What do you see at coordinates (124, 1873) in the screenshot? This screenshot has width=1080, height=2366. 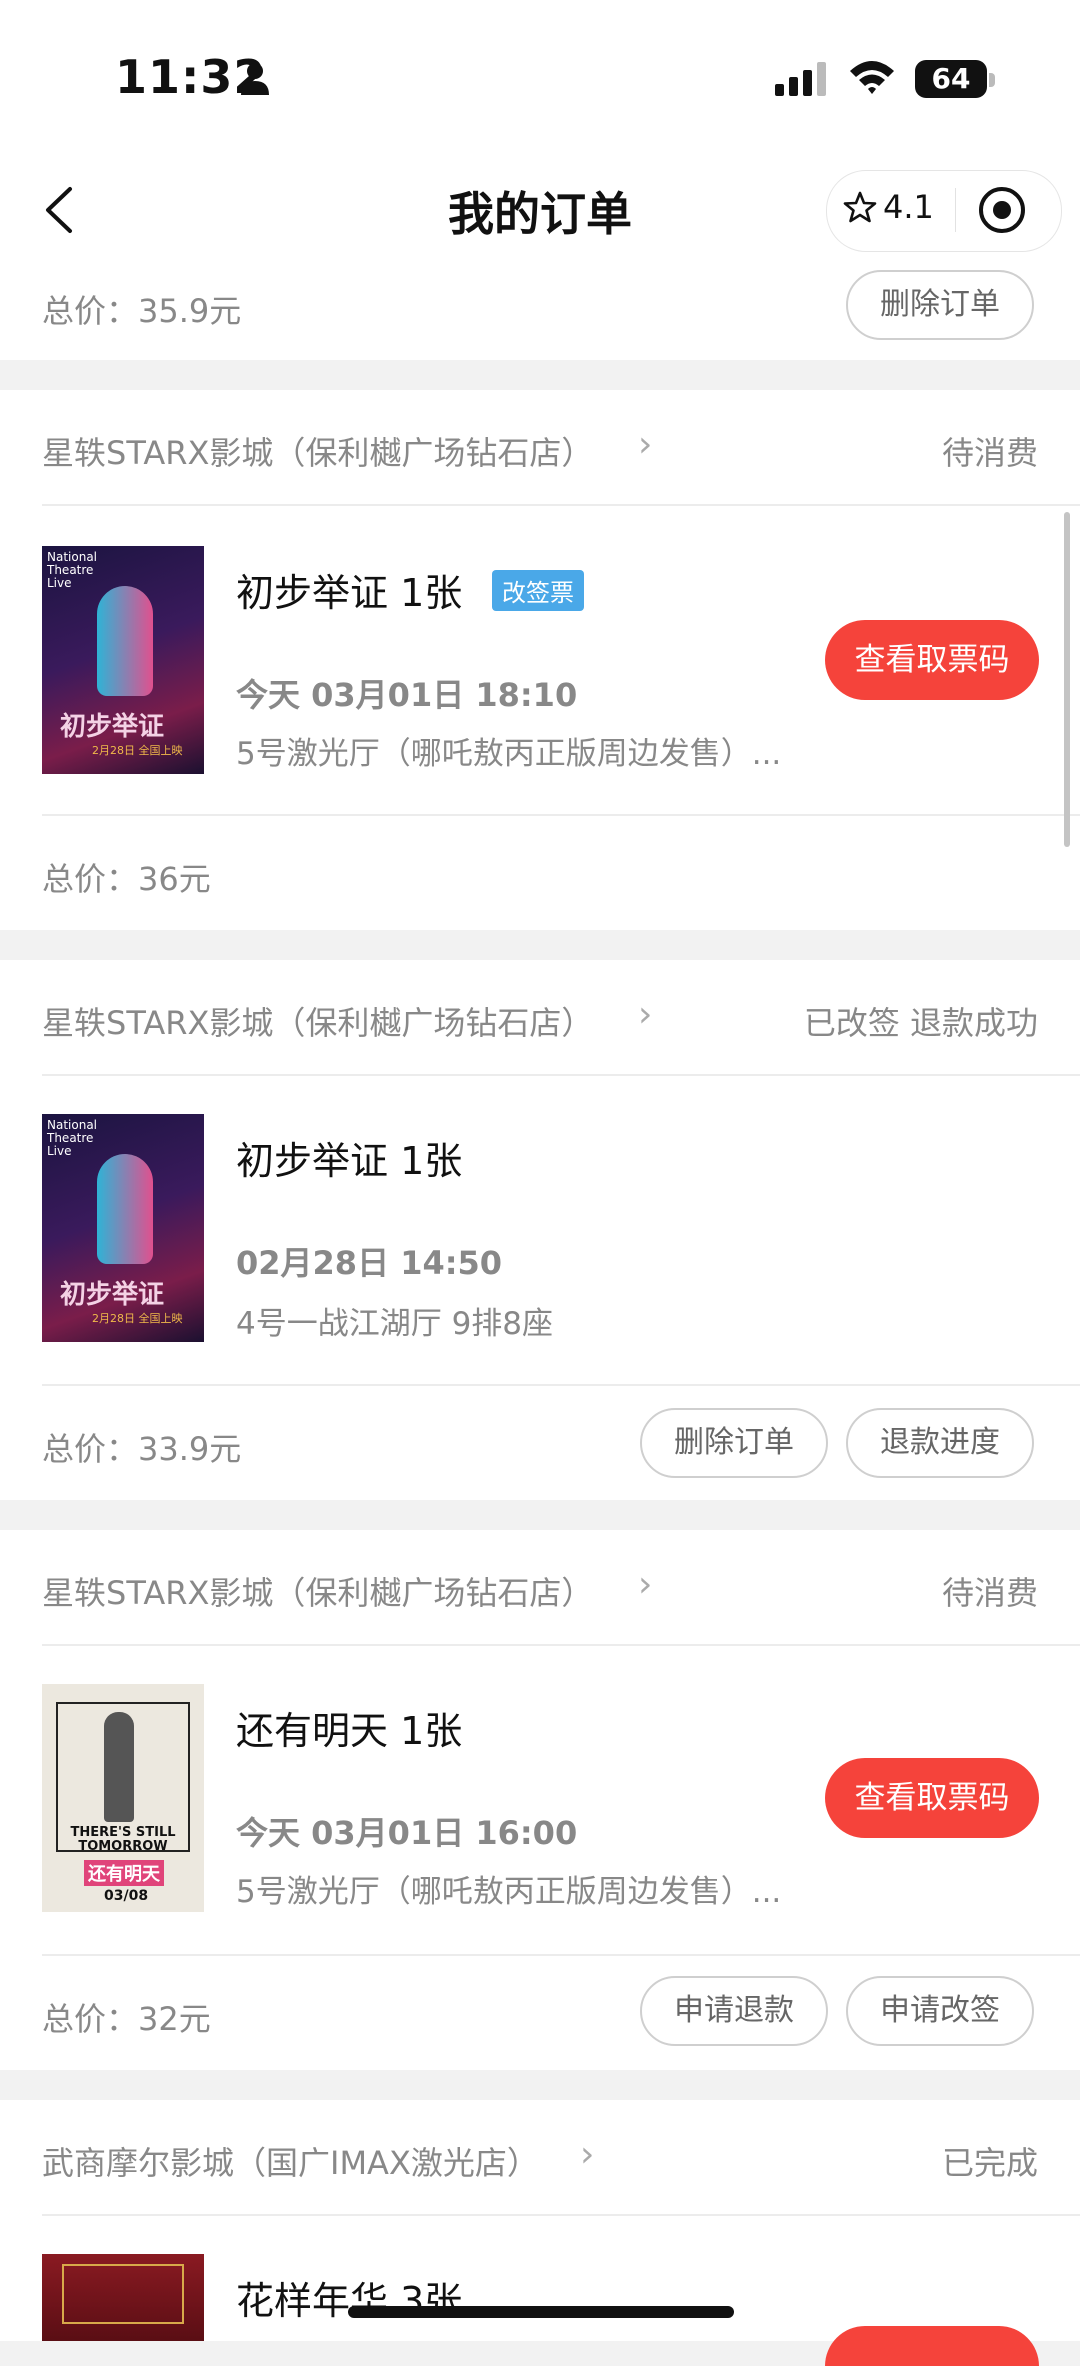 I see `poster-title-cn: 还有明天` at bounding box center [124, 1873].